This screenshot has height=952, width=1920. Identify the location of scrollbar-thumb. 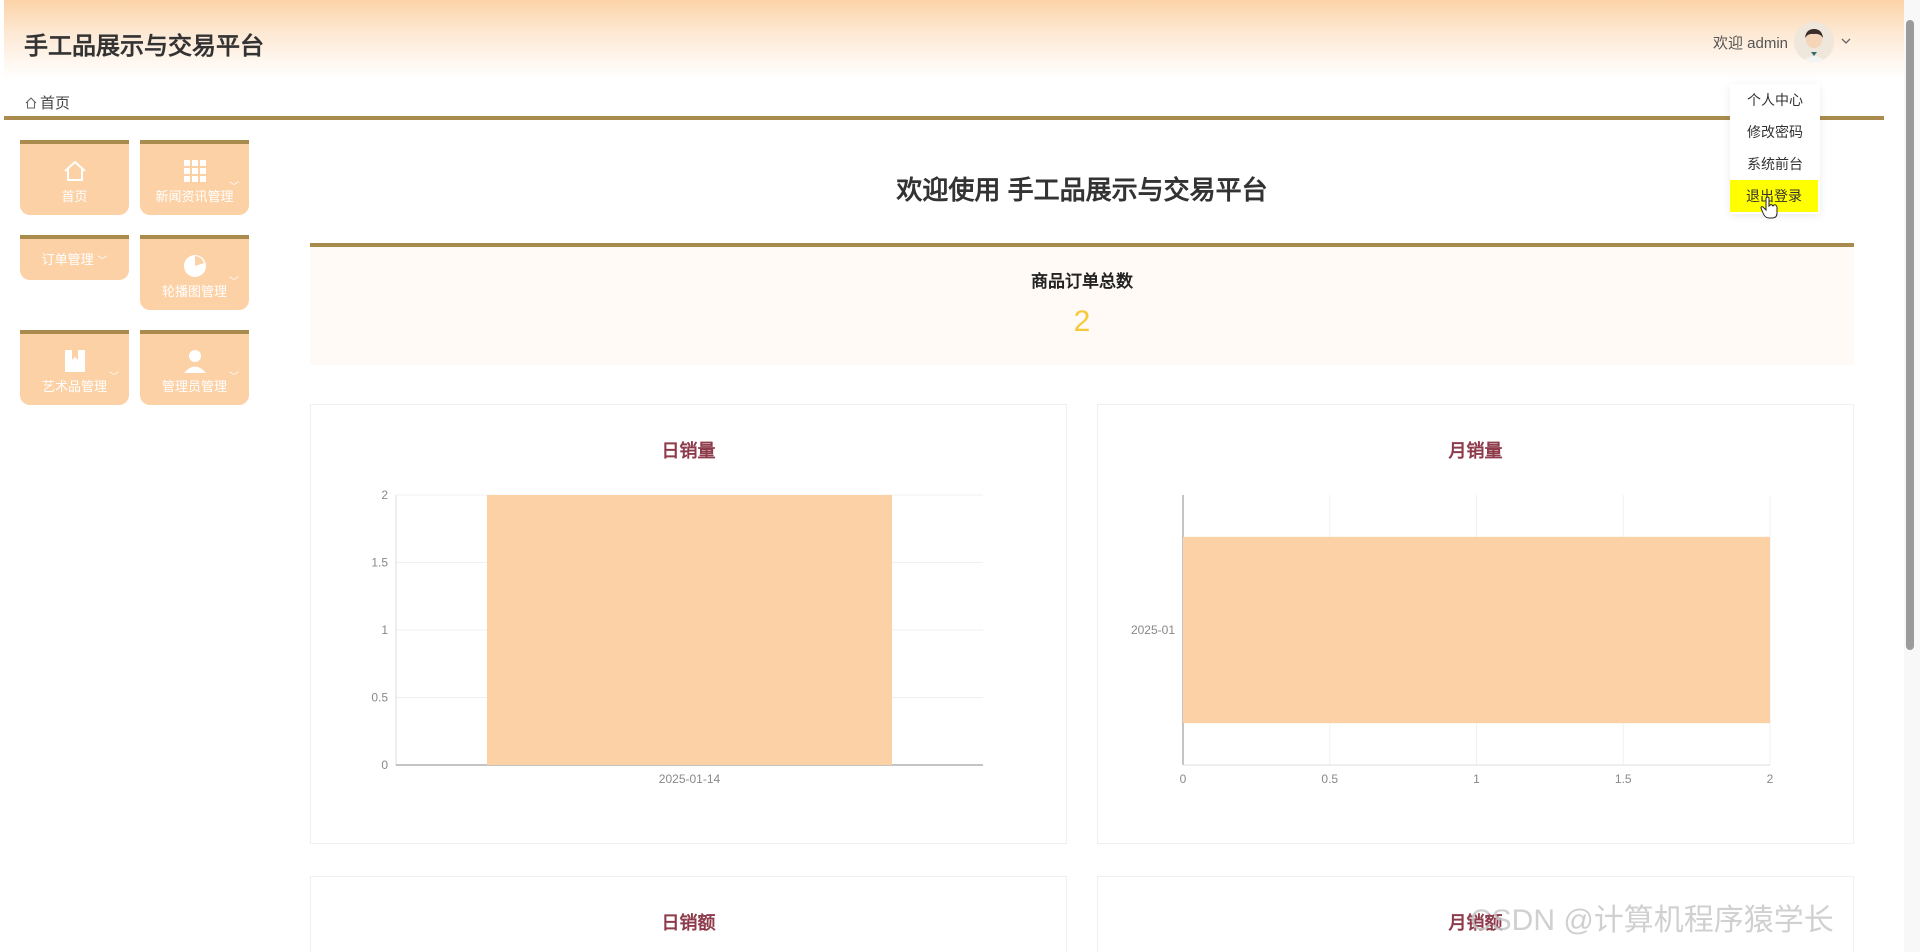
(1910, 335).